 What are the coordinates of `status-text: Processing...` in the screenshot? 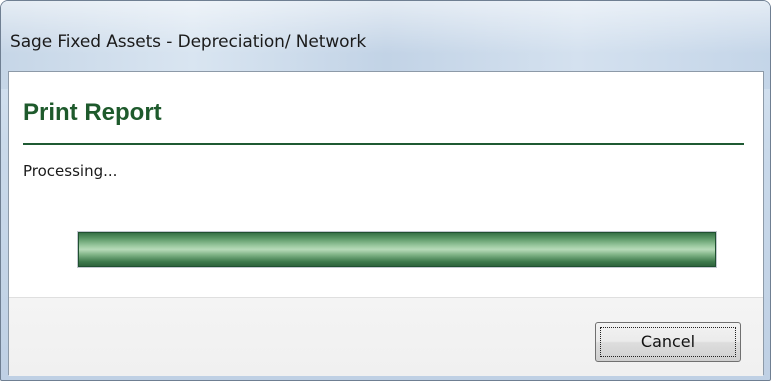 It's located at (70, 171).